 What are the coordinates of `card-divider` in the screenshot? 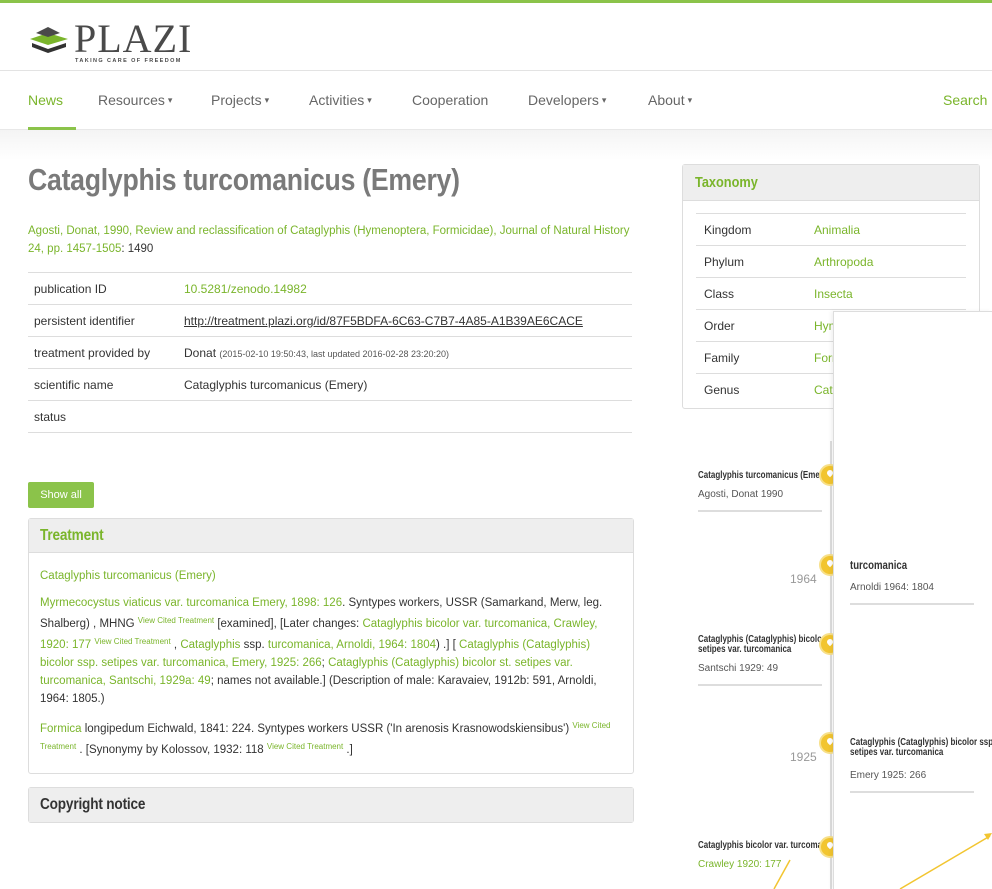 It's located at (912, 604).